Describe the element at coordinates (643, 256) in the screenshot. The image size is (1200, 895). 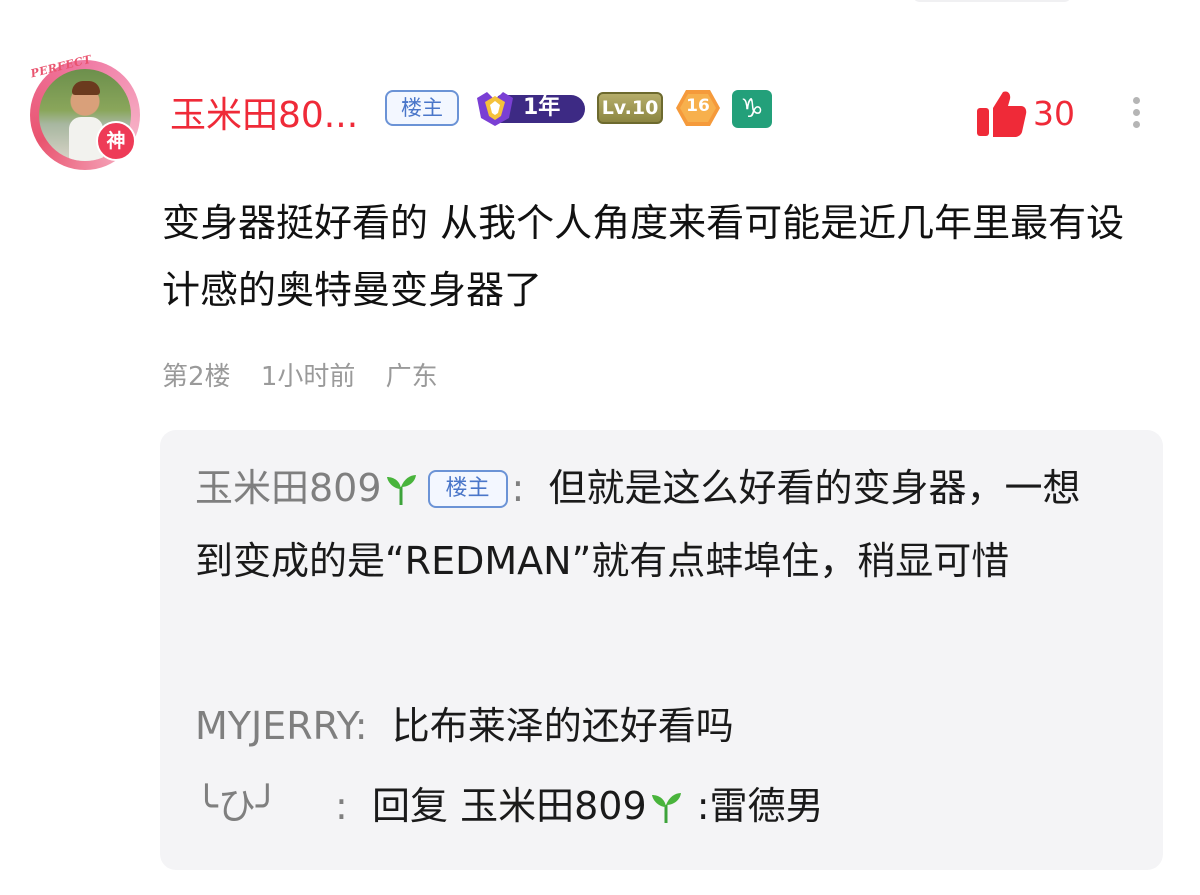
I see `post-content: 变身器挺好看的 从我个人角度来看可能是近几年里最有设计感的奥特曼变身器了` at that location.